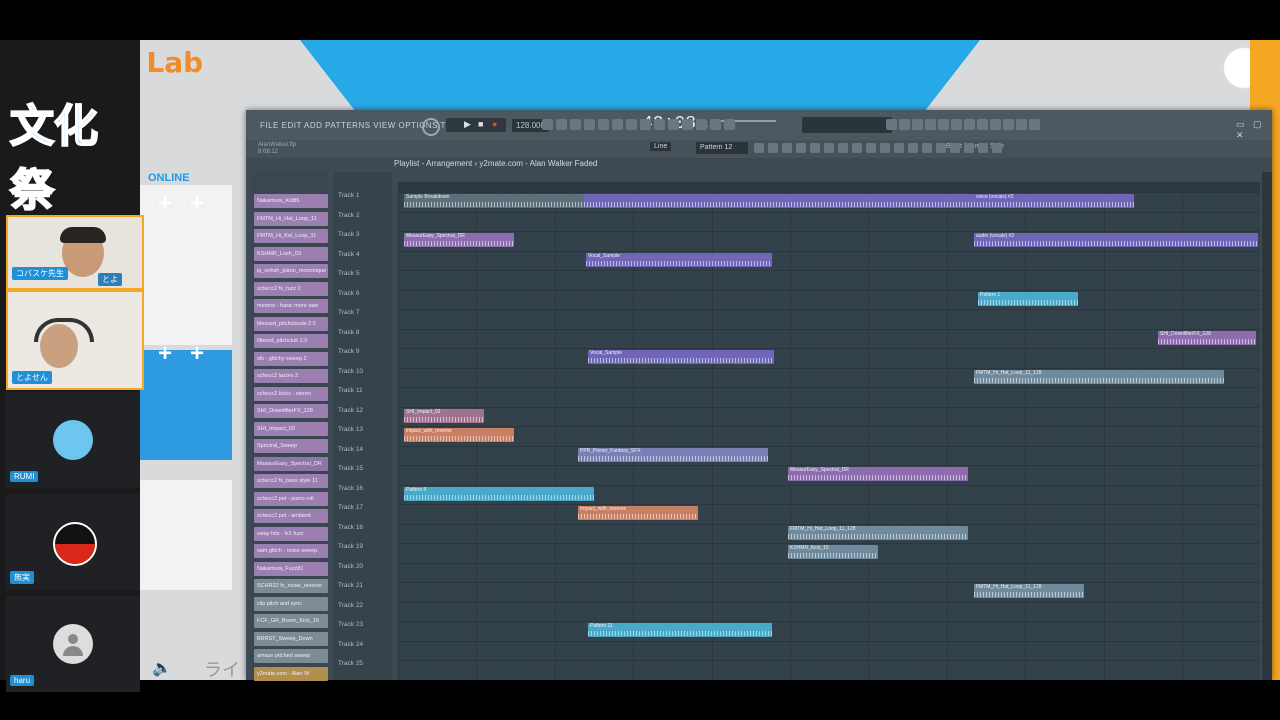 The height and width of the screenshot is (720, 1280). What do you see at coordinates (291, 341) in the screenshot?
I see `browser-item: filtered_pitchclub 2.0` at bounding box center [291, 341].